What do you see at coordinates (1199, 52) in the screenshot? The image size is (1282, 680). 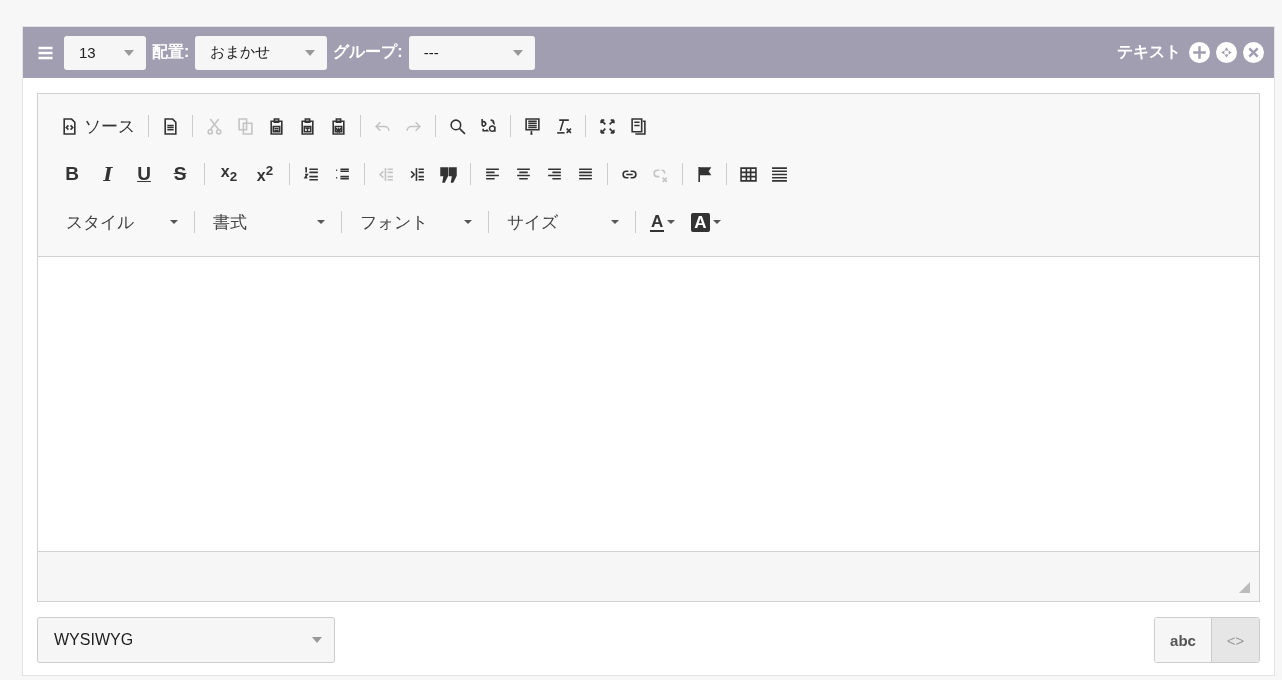 I see `add-icon` at bounding box center [1199, 52].